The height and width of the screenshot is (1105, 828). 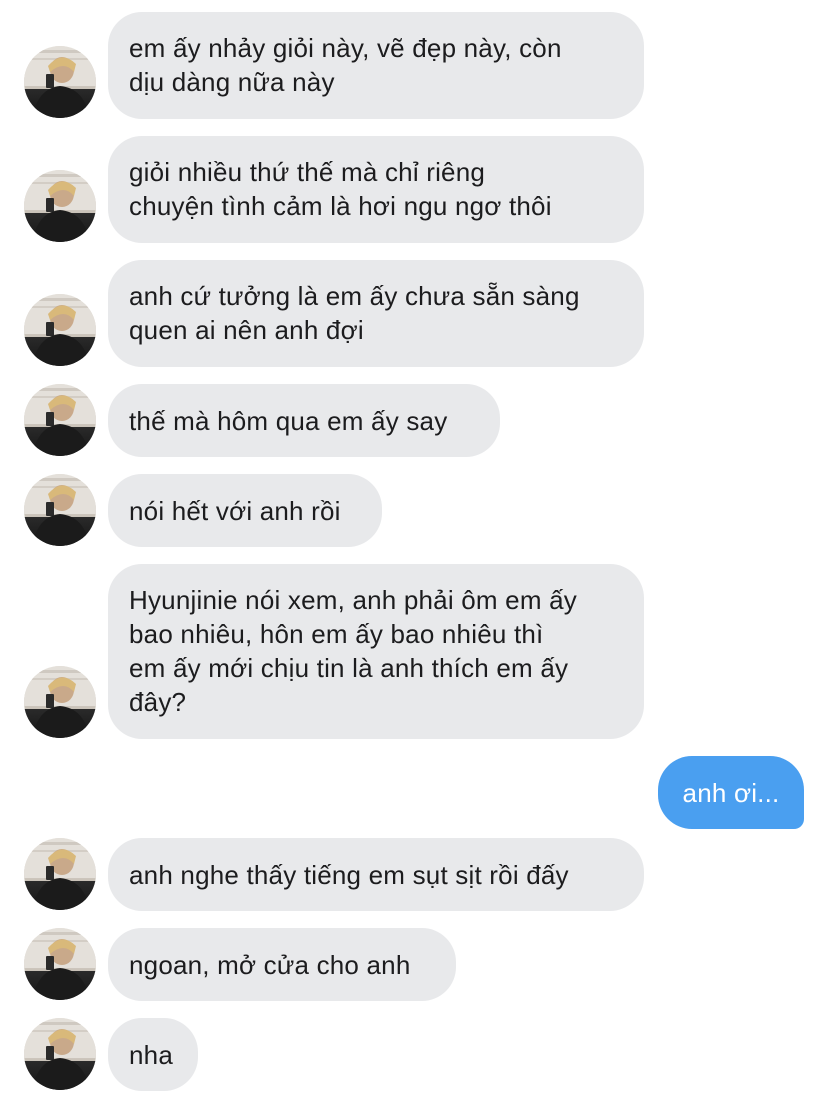 What do you see at coordinates (270, 964) in the screenshot?
I see `message-text: ngoan, mở cửa cho anh` at bounding box center [270, 964].